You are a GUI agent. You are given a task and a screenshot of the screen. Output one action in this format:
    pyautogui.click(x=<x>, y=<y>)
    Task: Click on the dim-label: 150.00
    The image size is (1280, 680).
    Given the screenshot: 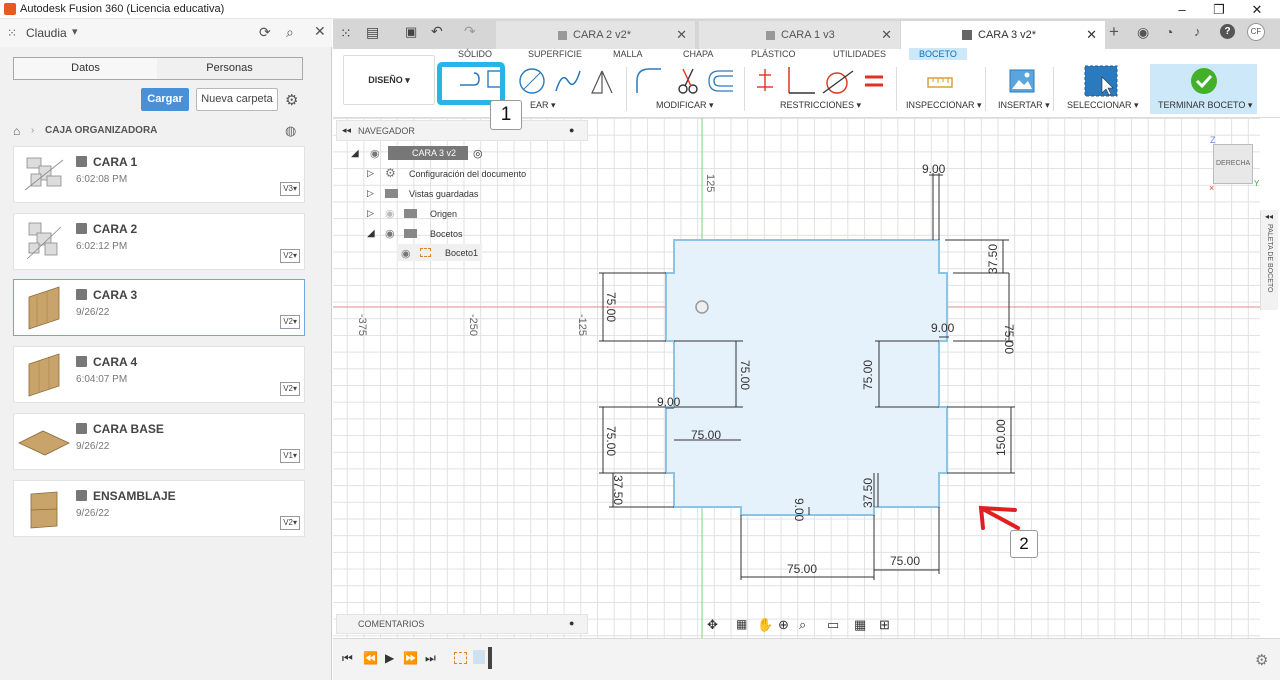 What is the action you would take?
    pyautogui.click(x=1001, y=437)
    